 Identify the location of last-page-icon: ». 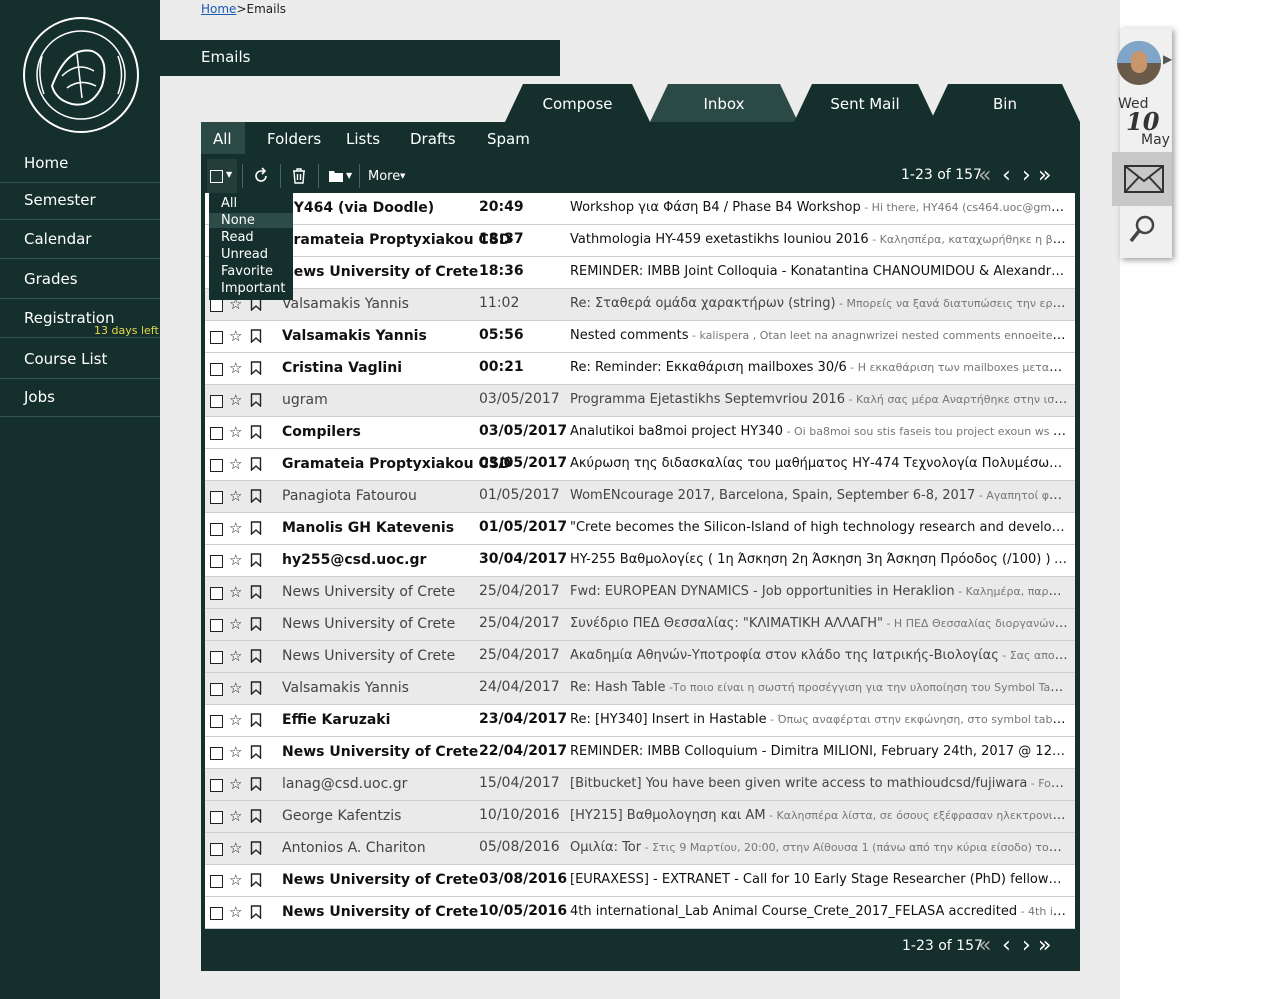
(1044, 946).